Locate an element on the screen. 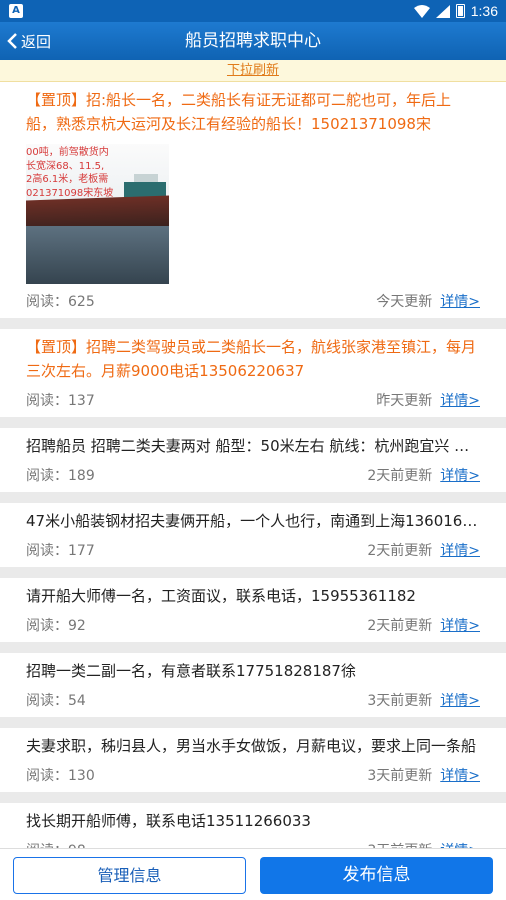 The height and width of the screenshot is (900, 506). signal-icon is located at coordinates (442, 11).